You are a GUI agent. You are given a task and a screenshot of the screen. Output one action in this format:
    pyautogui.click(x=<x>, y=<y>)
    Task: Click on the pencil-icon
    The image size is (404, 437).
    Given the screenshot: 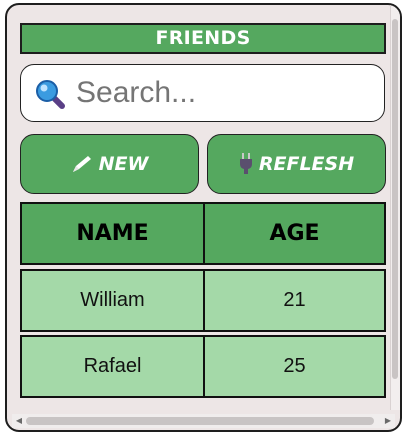 What is the action you would take?
    pyautogui.click(x=82, y=164)
    